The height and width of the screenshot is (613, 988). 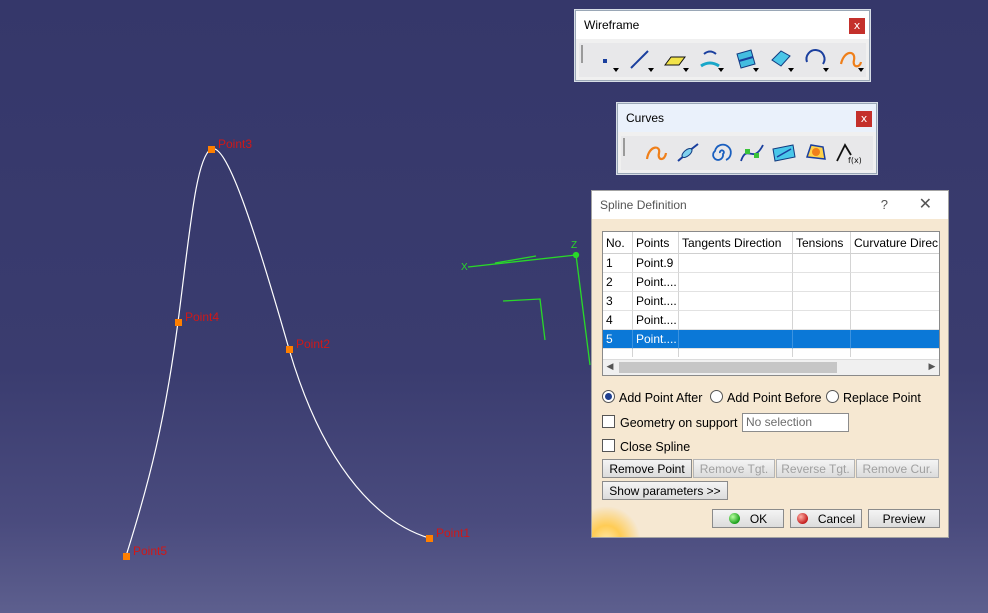 What do you see at coordinates (857, 26) in the screenshot?
I see `wireframe-toolbar-close-button: x` at bounding box center [857, 26].